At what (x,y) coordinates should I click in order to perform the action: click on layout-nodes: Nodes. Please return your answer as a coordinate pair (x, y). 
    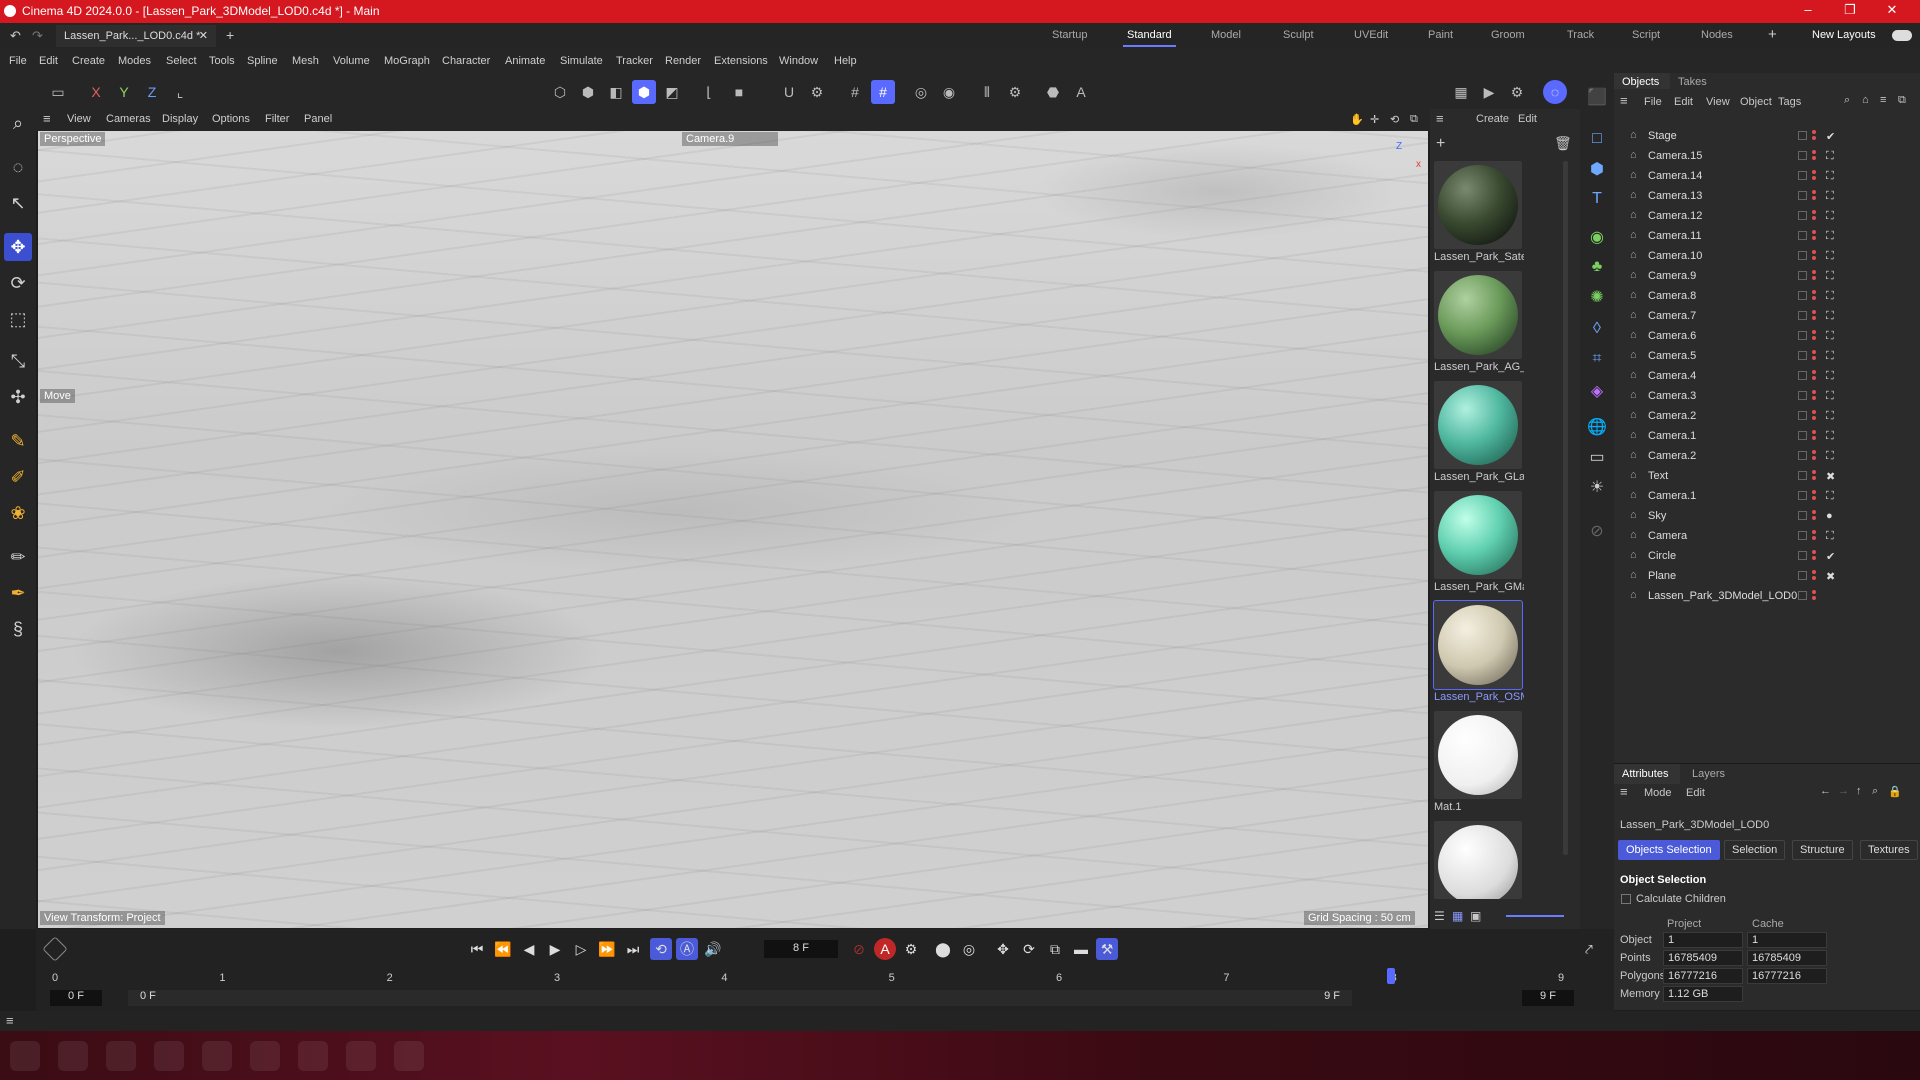
    Looking at the image, I should click on (1717, 35).